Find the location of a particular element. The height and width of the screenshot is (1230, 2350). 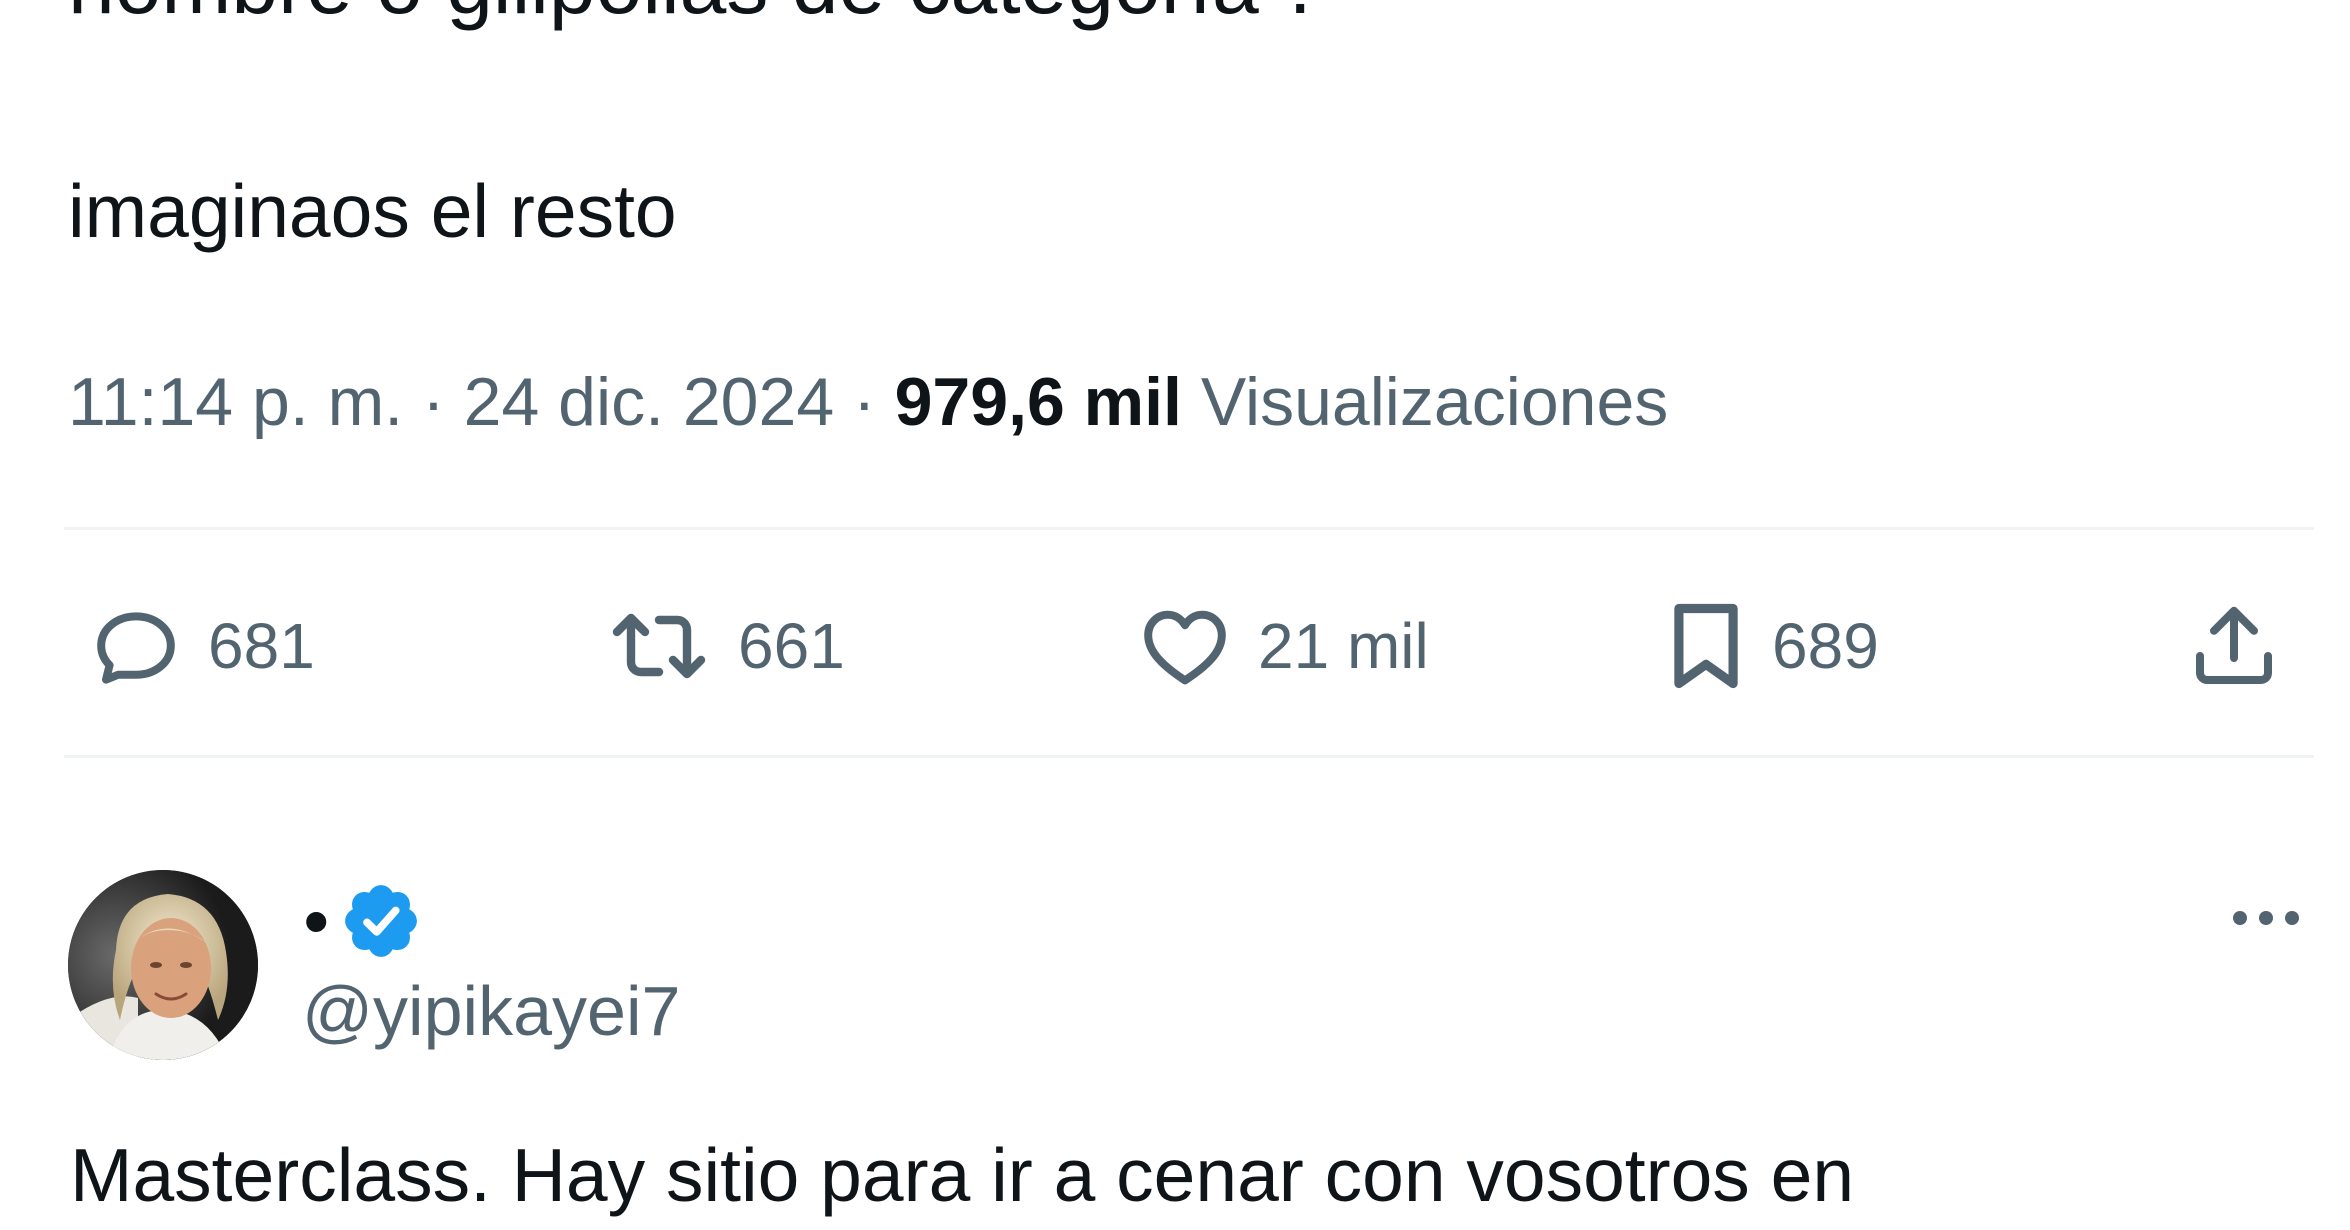

share-button is located at coordinates (2234, 646).